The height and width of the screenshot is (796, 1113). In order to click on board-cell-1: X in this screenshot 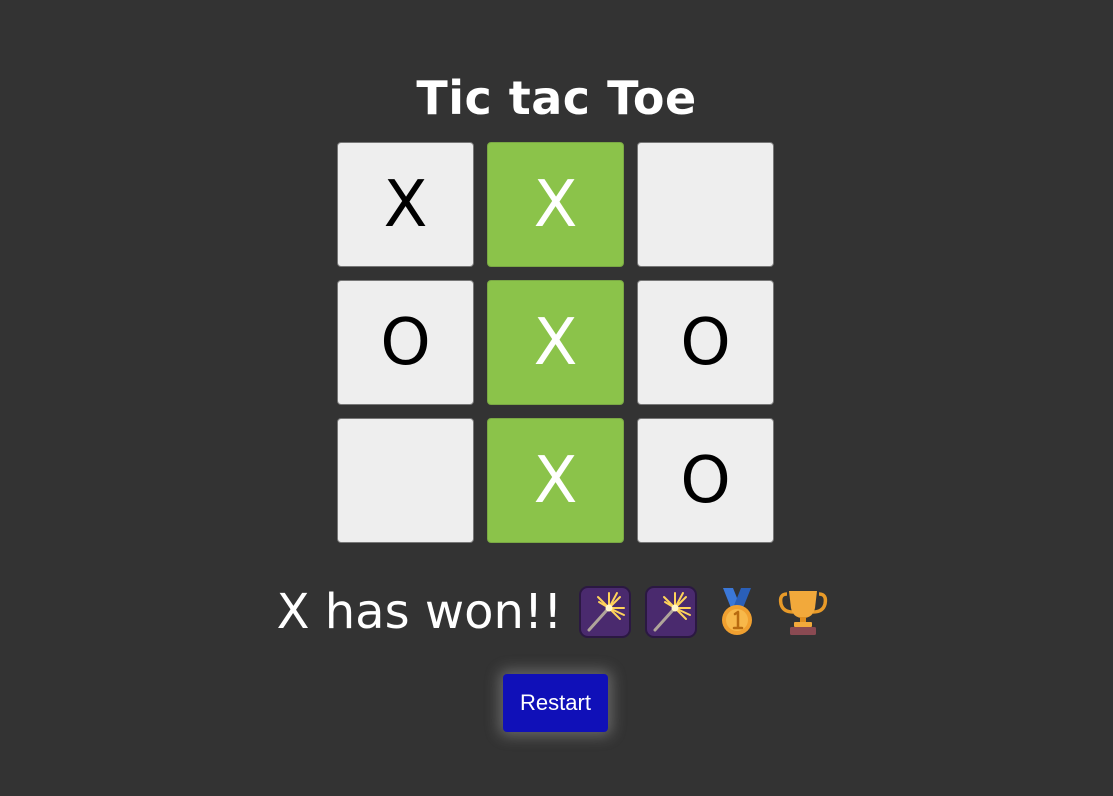, I will do `click(405, 204)`.